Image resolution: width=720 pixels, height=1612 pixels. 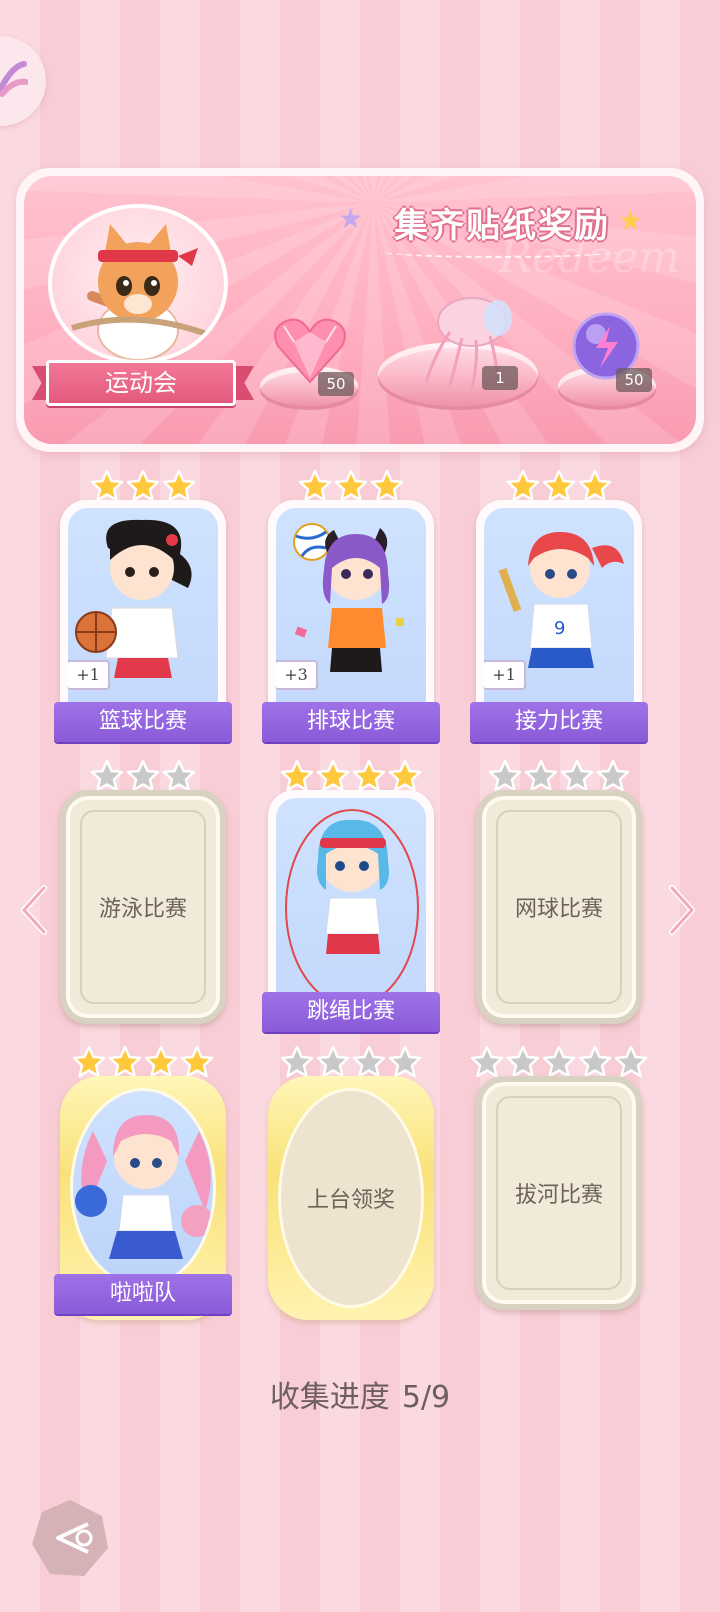 I want to click on menu-button, so click(x=23, y=81).